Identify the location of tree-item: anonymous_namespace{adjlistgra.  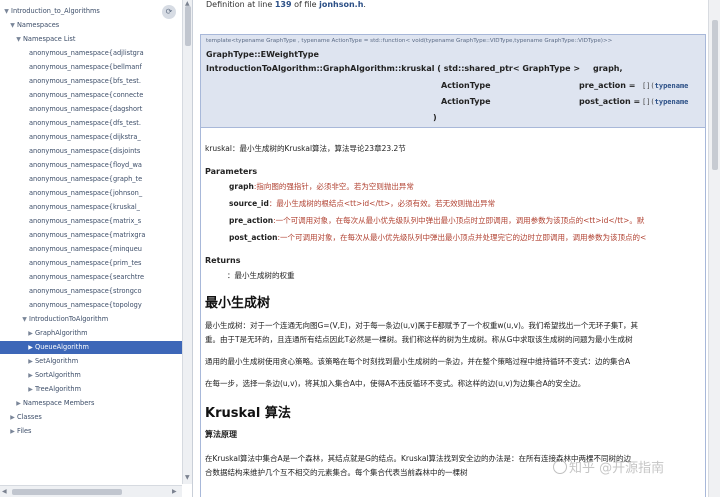
(72, 53).